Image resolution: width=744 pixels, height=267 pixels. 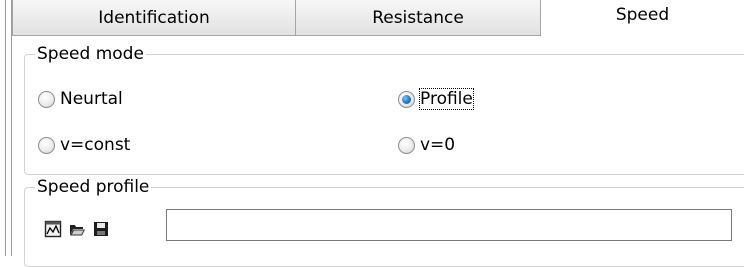 What do you see at coordinates (90, 54) in the screenshot?
I see `speed-mode-title: Speed mode` at bounding box center [90, 54].